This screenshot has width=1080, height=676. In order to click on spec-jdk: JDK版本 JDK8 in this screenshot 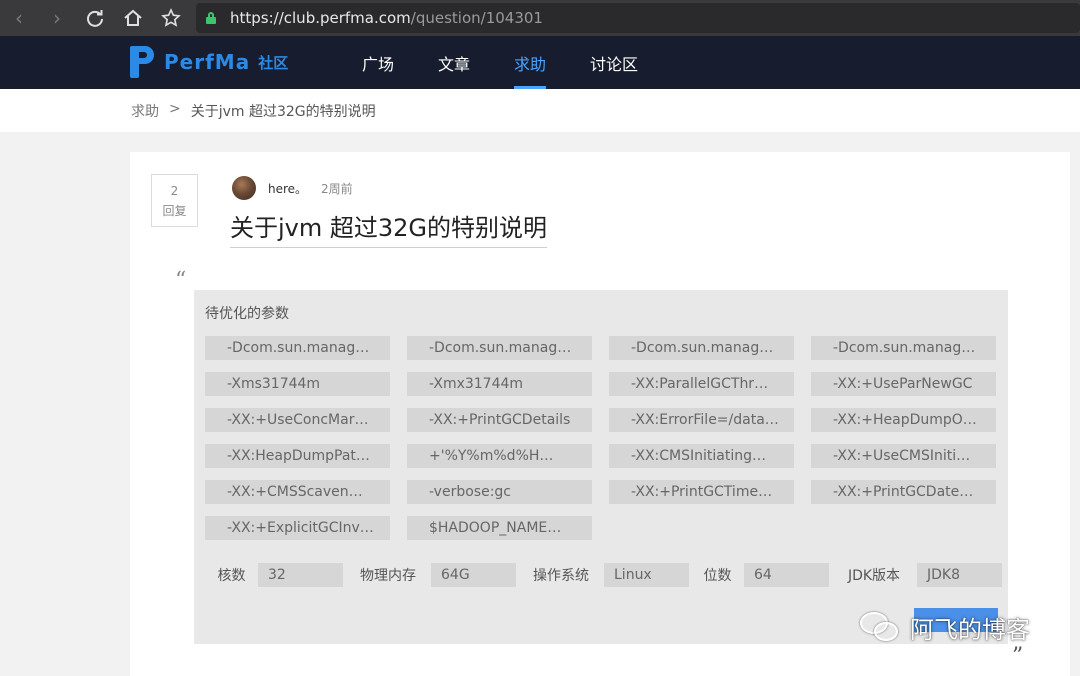, I will do `click(917, 575)`.